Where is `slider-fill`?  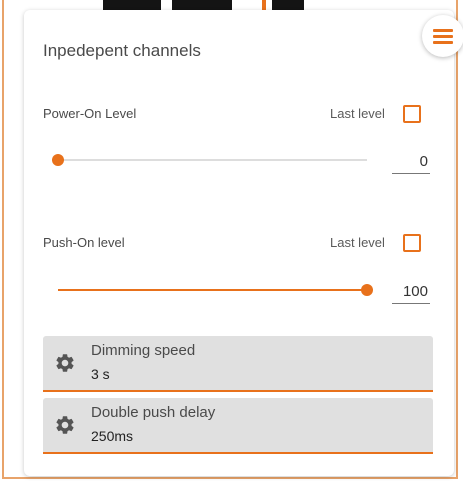
slider-fill is located at coordinates (212, 290).